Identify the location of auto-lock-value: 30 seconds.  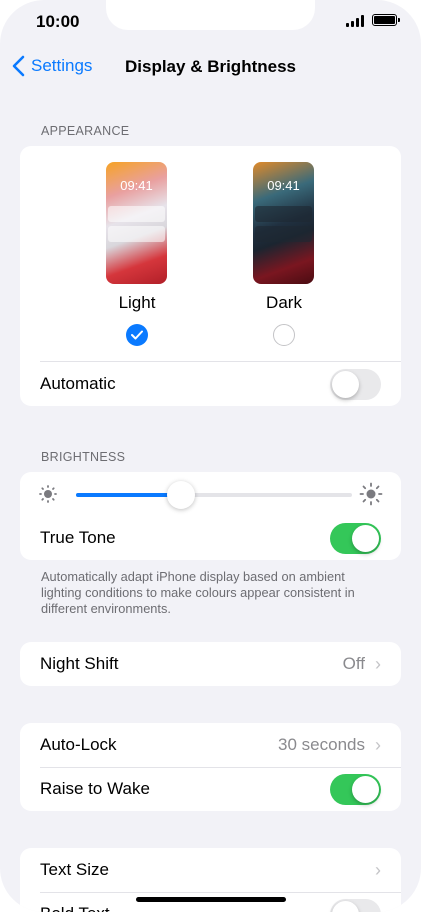
(321, 744).